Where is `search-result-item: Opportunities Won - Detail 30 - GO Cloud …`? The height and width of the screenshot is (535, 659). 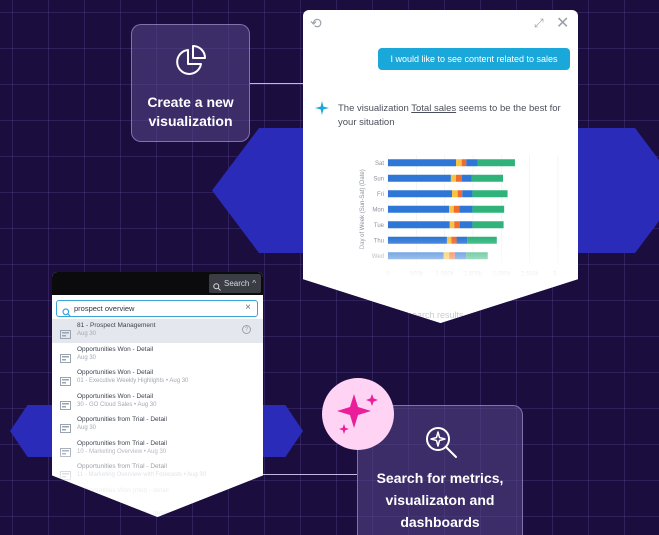 search-result-item: Opportunities Won - Detail 30 - GO Cloud … is located at coordinates (157, 402).